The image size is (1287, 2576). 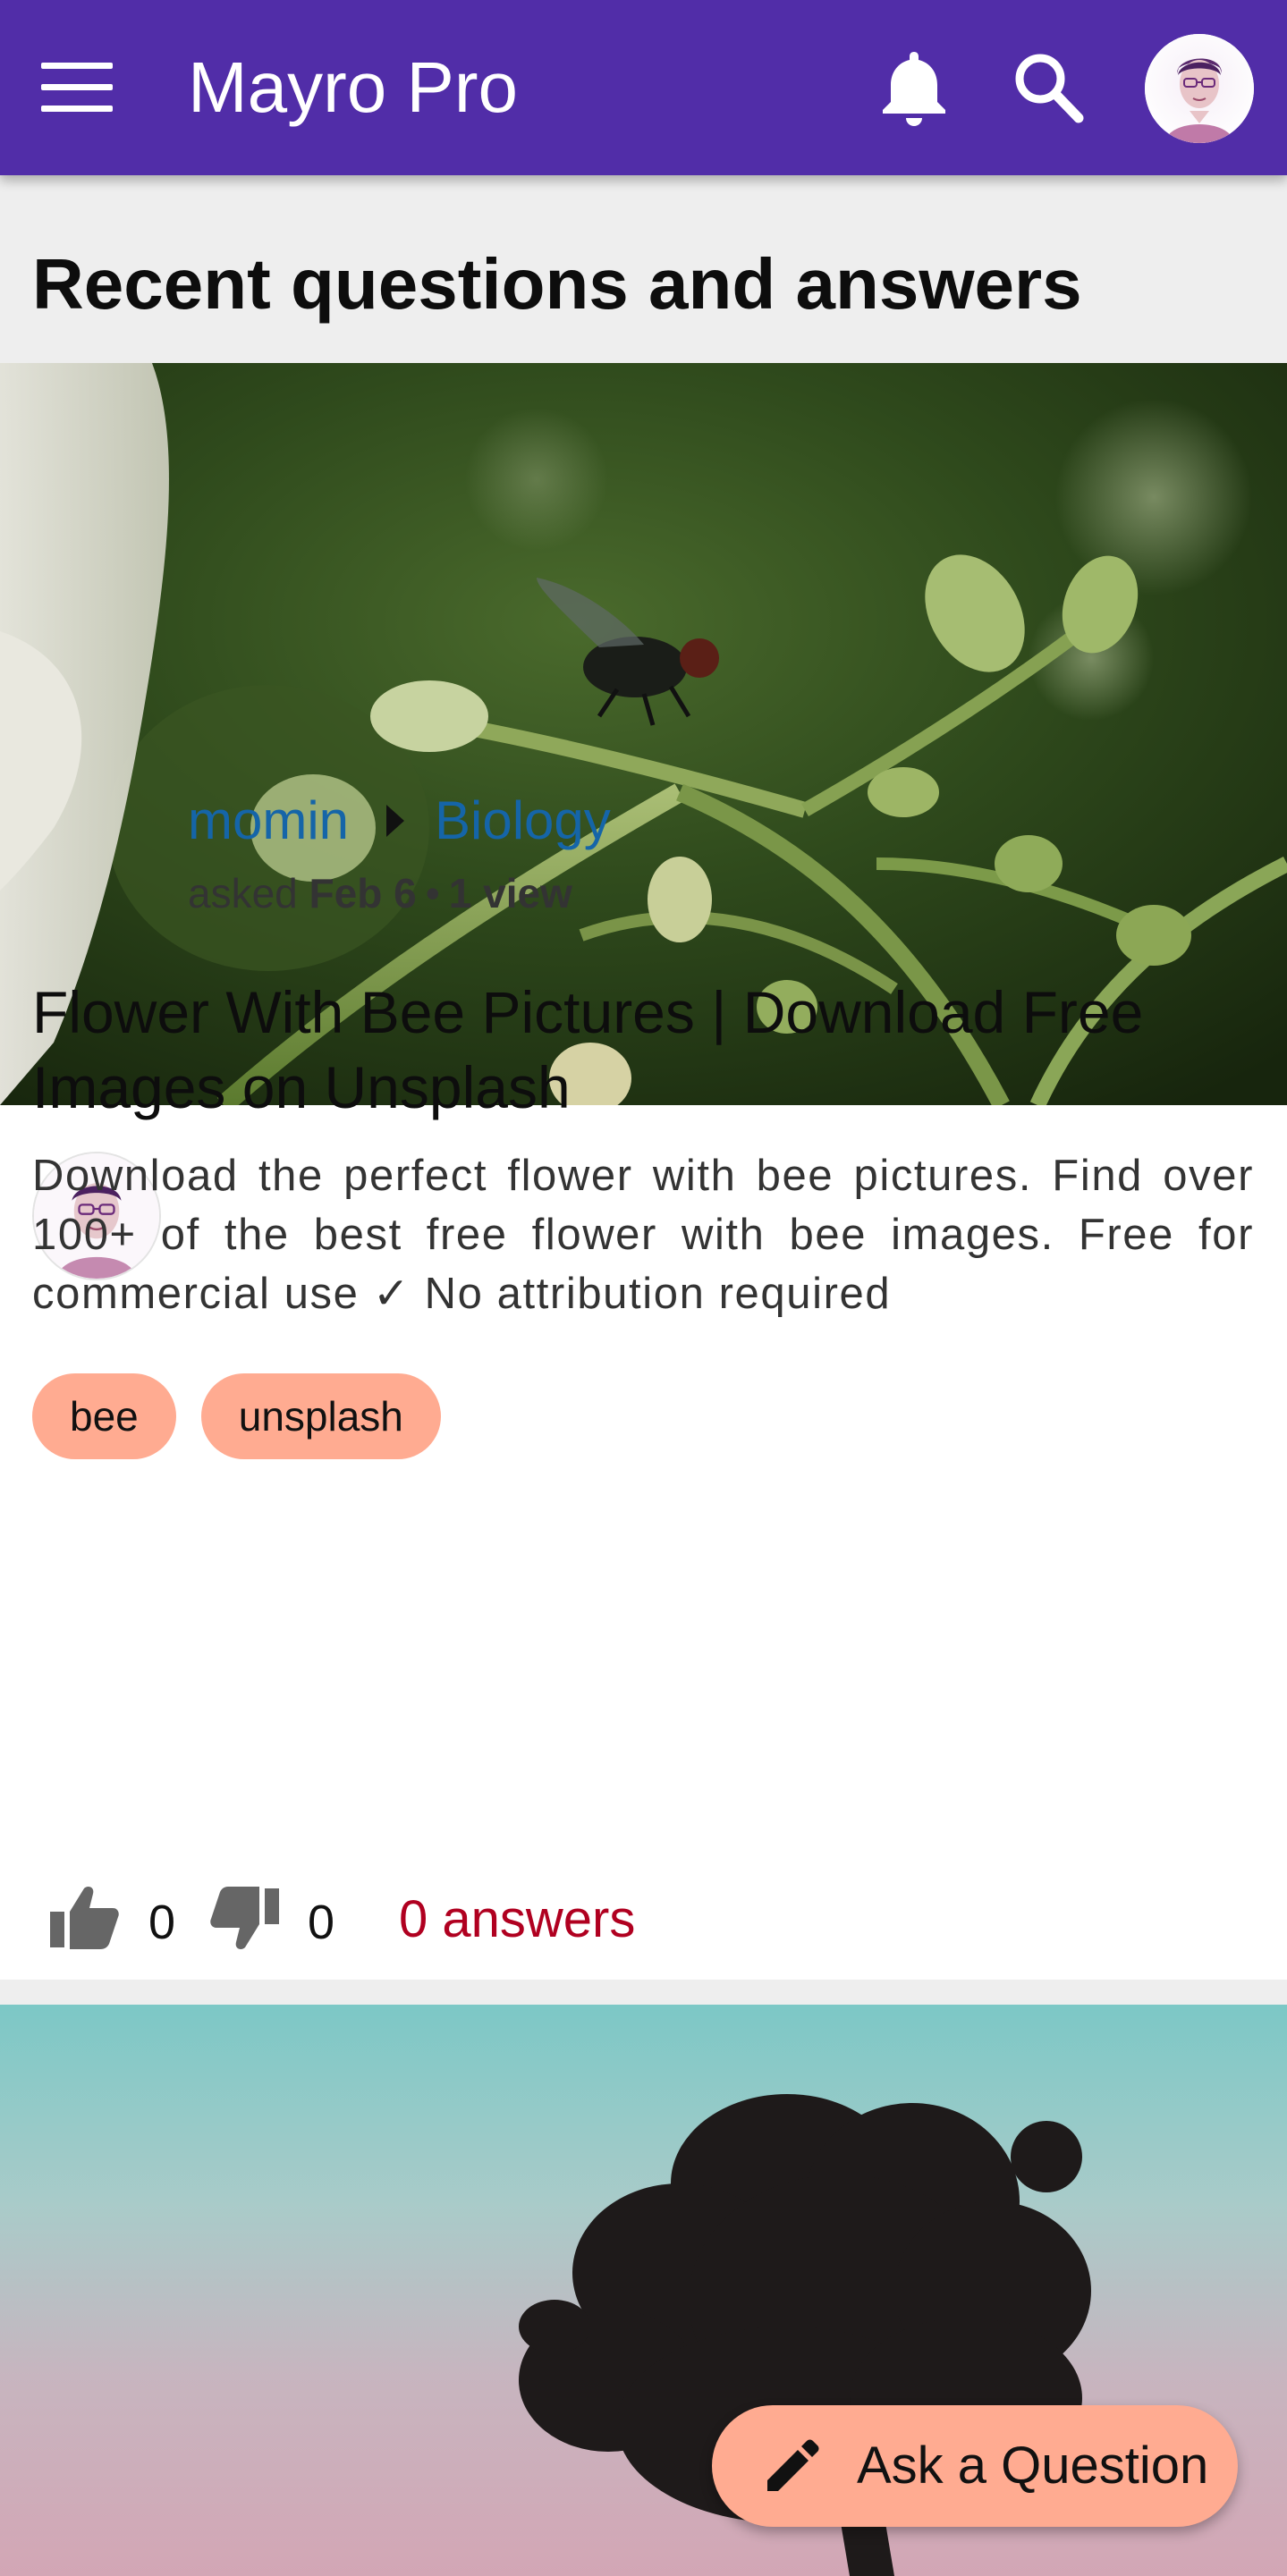 What do you see at coordinates (523, 821) in the screenshot?
I see `category-link: Biology` at bounding box center [523, 821].